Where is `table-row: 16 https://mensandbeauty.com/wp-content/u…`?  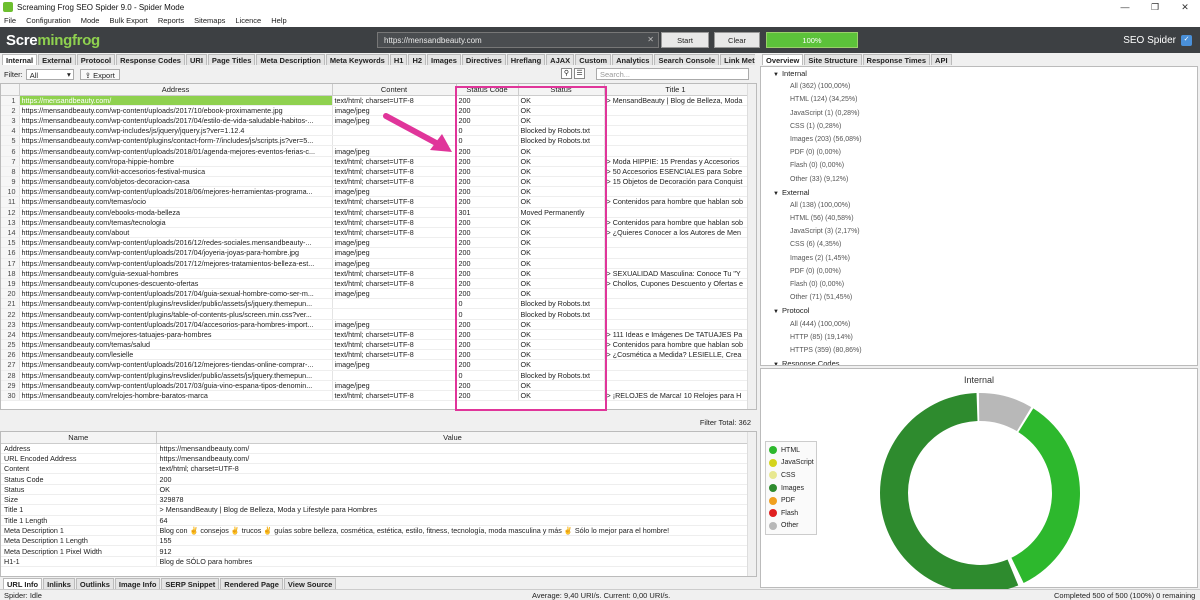
table-row: 16 https://mensandbeauty.com/wp-content/u… is located at coordinates (374, 253).